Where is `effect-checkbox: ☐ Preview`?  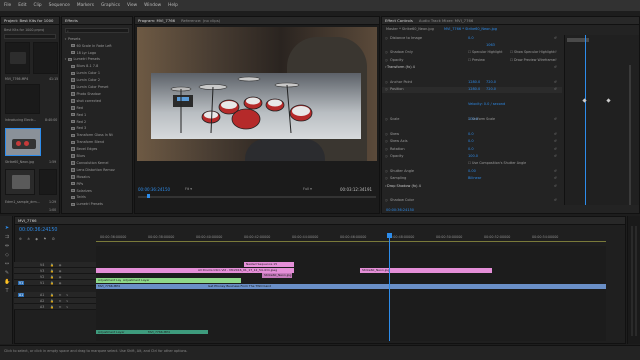
effect-checkbox: ☐ Preview is located at coordinates (476, 60).